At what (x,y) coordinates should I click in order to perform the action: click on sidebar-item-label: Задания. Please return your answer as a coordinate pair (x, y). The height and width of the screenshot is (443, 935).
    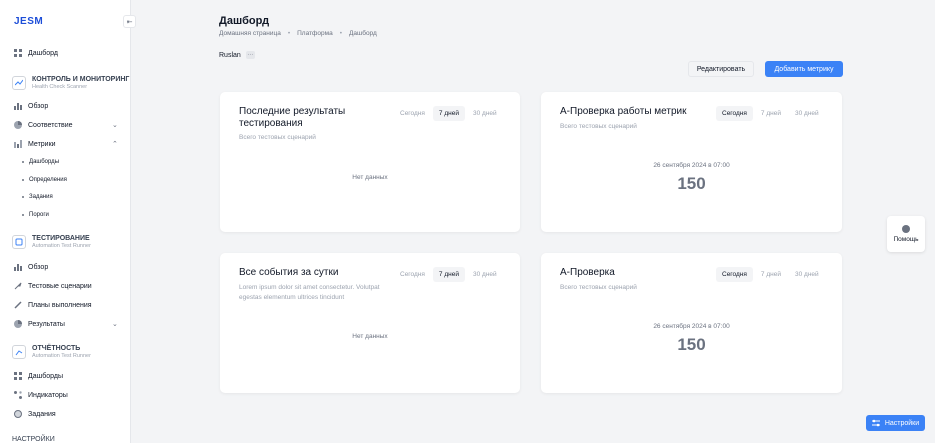
    Looking at the image, I should click on (42, 414).